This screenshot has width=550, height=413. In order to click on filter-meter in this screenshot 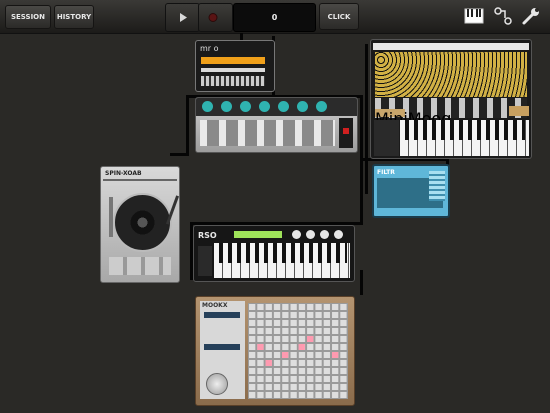, I will do `click(437, 186)`.